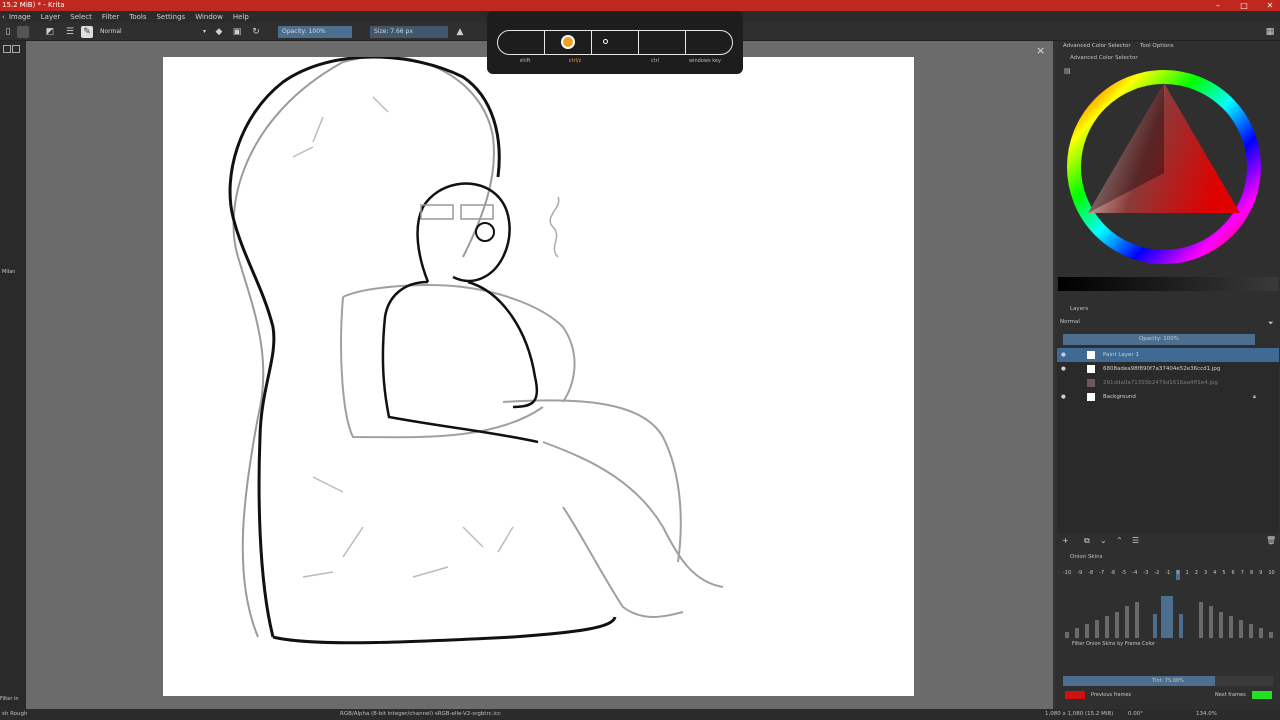 Image resolution: width=1280 pixels, height=720 pixels. Describe the element at coordinates (1206, 714) in the screenshot. I see `zoom-value: 134.0%` at that location.